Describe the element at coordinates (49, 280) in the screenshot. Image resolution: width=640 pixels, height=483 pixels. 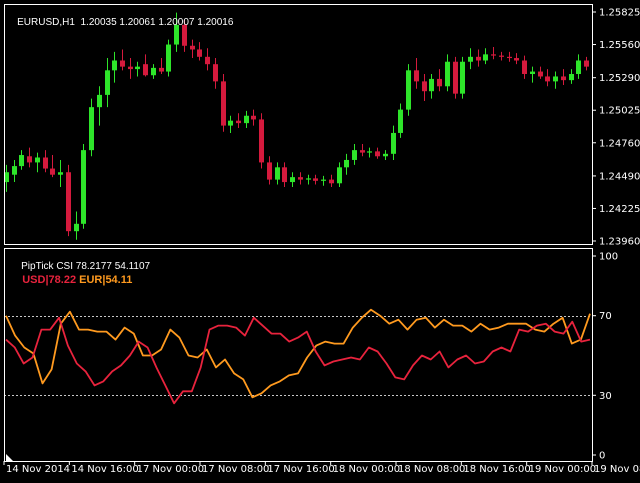
I see `usd-strength-label: USD|78.22` at that location.